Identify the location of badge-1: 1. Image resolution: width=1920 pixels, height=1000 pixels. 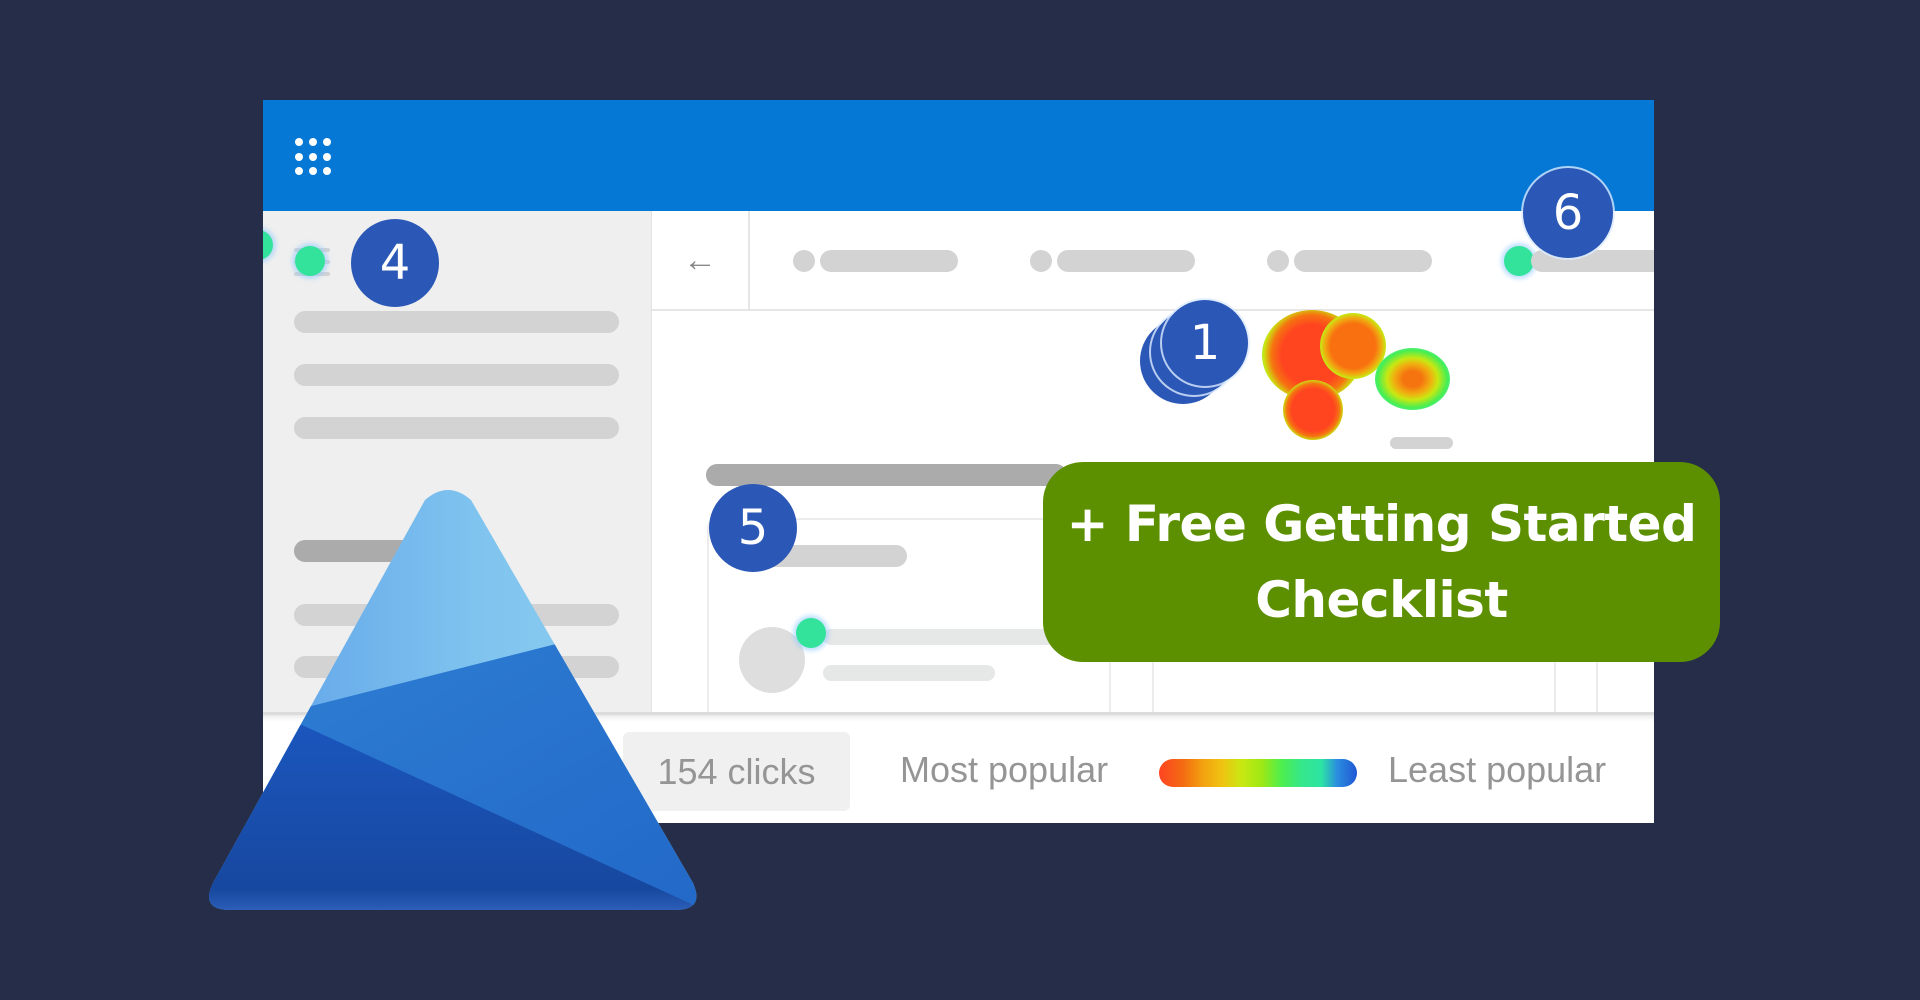
(1205, 343).